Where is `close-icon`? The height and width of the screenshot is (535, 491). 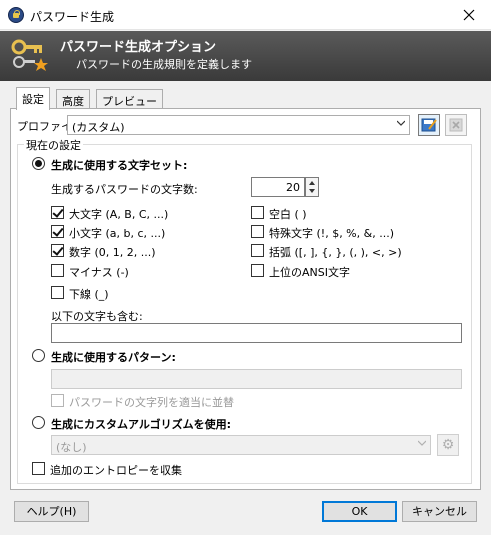
close-icon is located at coordinates (468, 15).